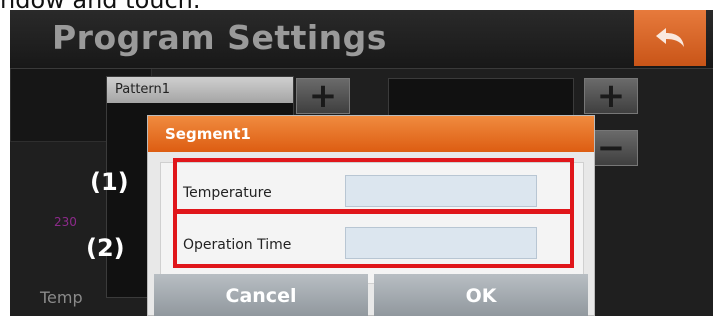 The width and height of the screenshot is (718, 316). What do you see at coordinates (611, 96) in the screenshot?
I see `add-segment-button: +` at bounding box center [611, 96].